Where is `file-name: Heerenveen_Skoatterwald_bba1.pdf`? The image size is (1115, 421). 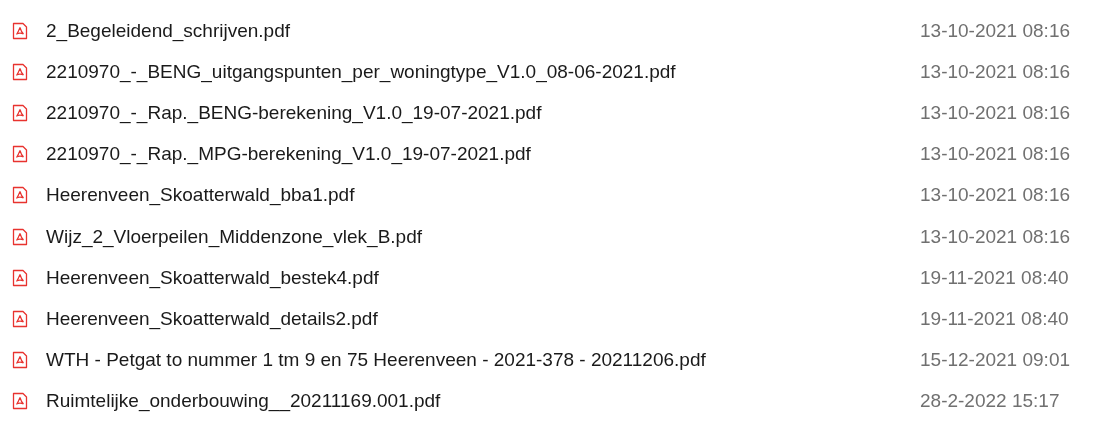 file-name: Heerenveen_Skoatterwald_bba1.pdf is located at coordinates (476, 195).